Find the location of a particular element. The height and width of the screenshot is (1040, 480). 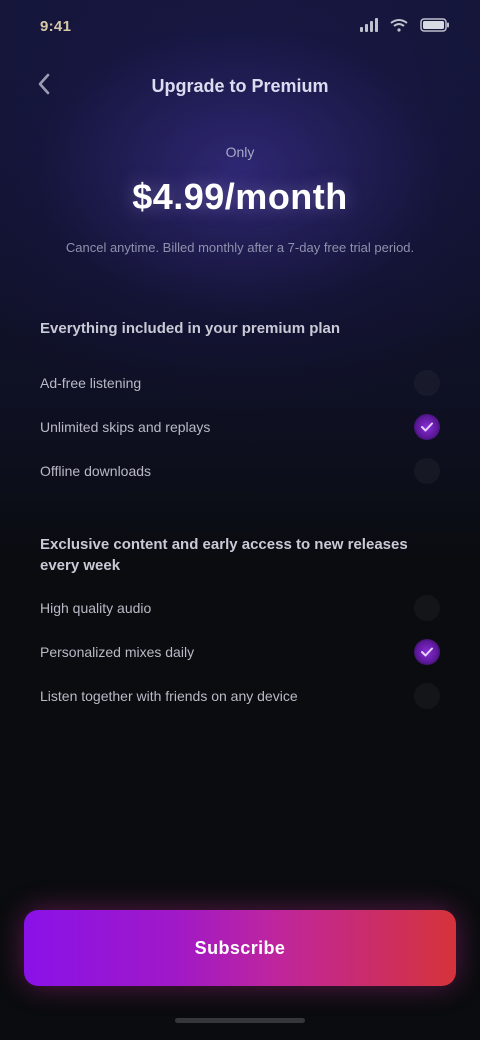

back-button is located at coordinates (44, 84).